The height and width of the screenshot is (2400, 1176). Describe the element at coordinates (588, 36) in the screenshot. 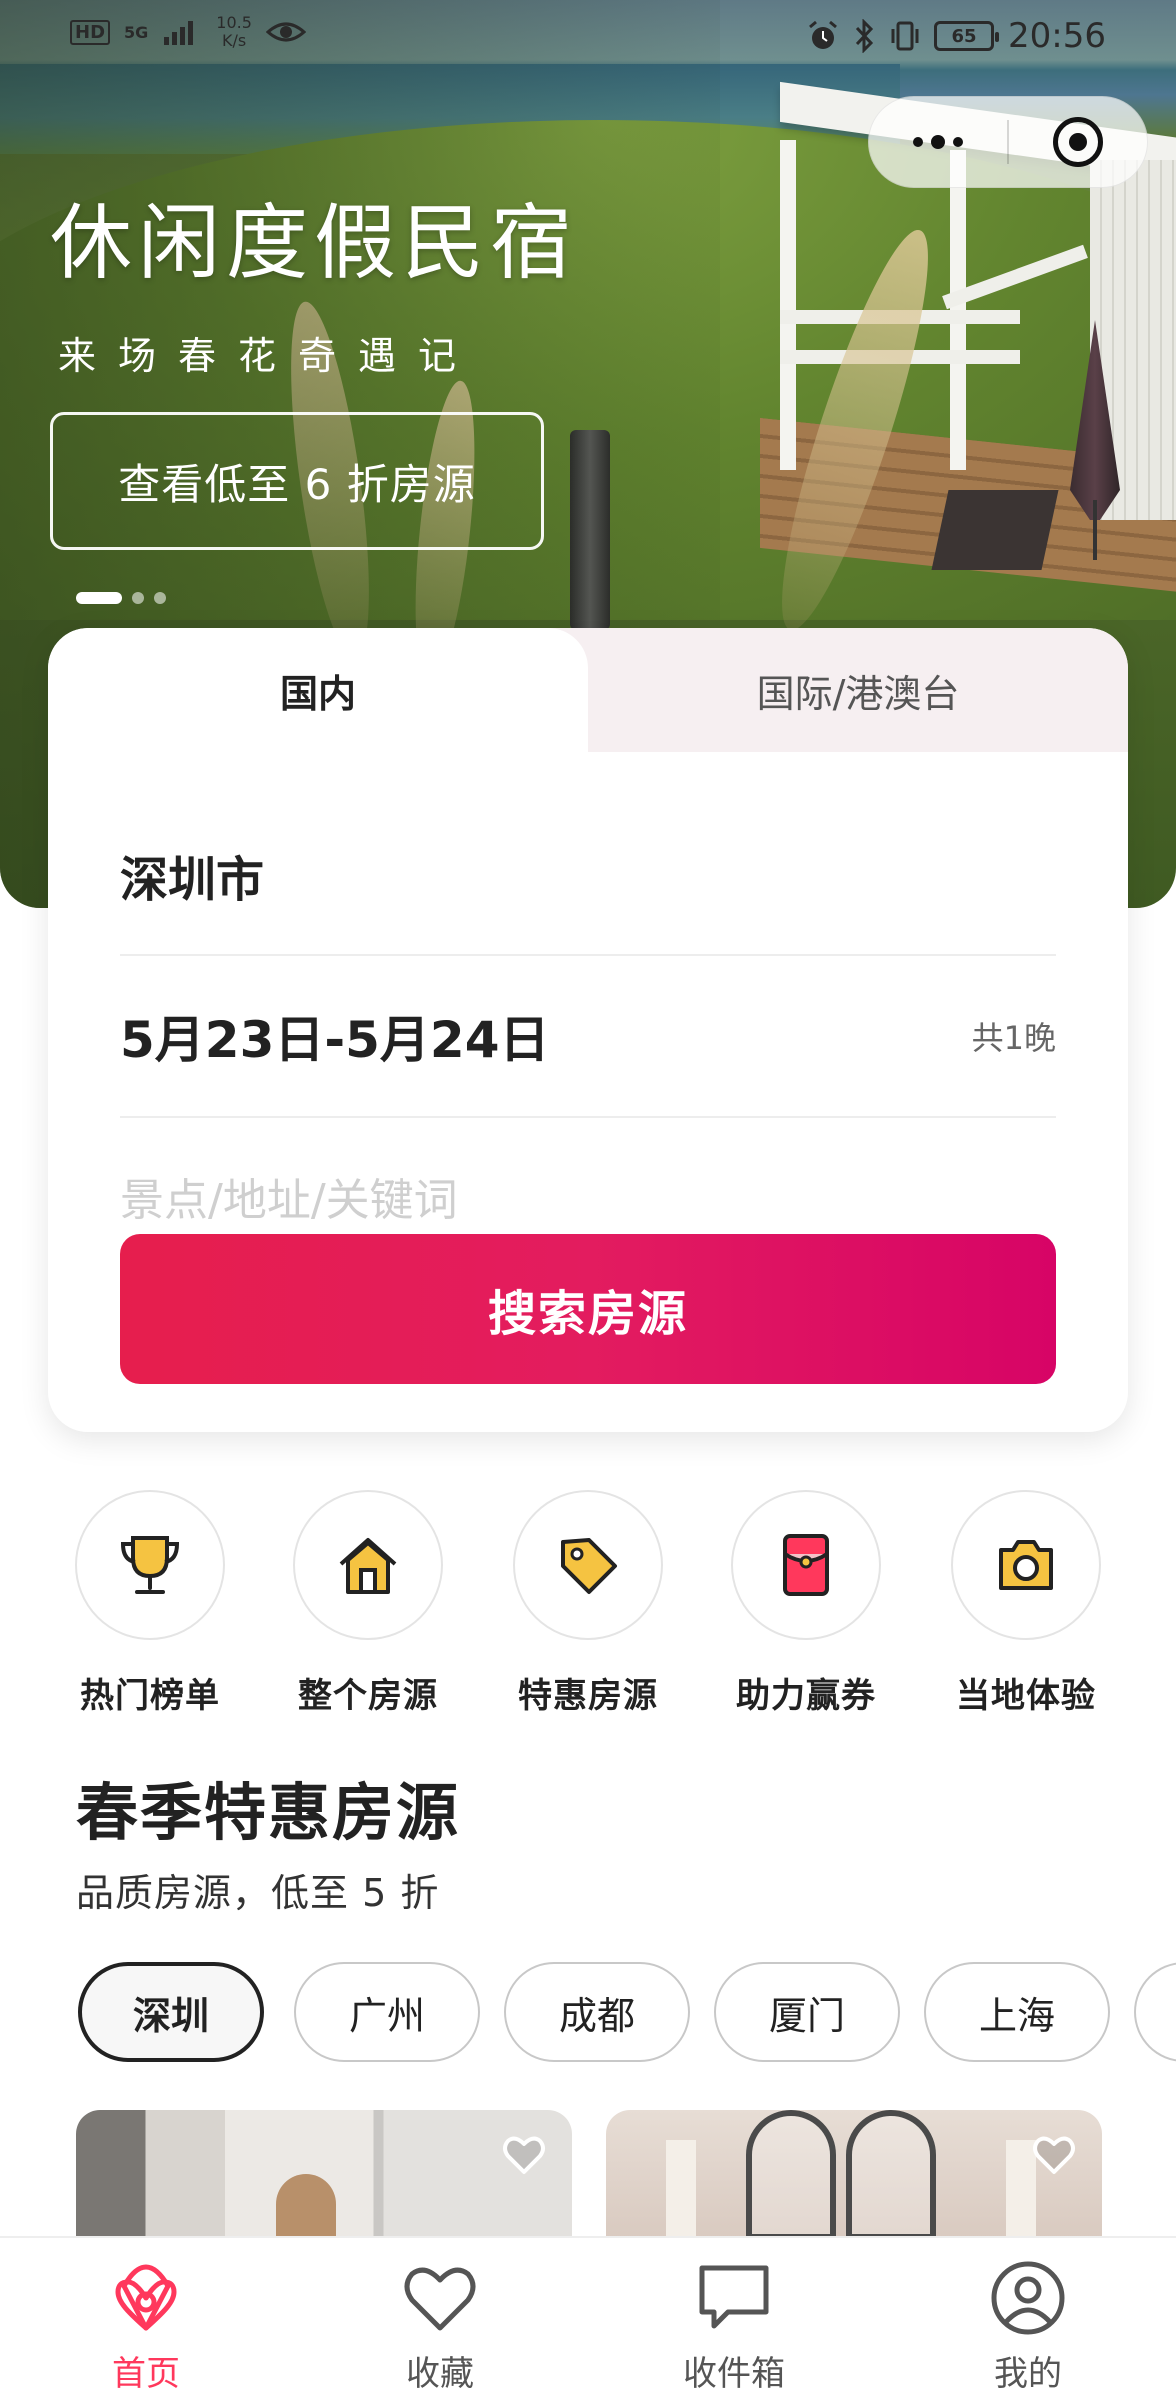

I see `status-bar: HD 5G 10.5 K/s 65 20:56` at that location.